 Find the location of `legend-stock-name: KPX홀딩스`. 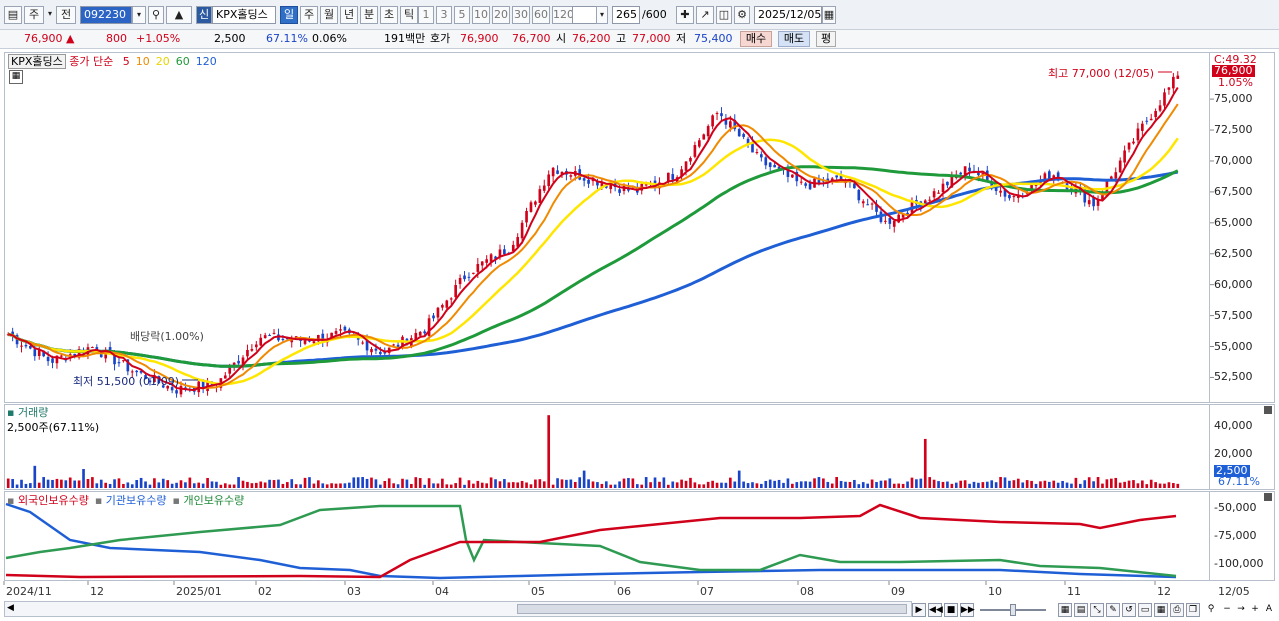

legend-stock-name: KPX홀딩스 is located at coordinates (37, 61).